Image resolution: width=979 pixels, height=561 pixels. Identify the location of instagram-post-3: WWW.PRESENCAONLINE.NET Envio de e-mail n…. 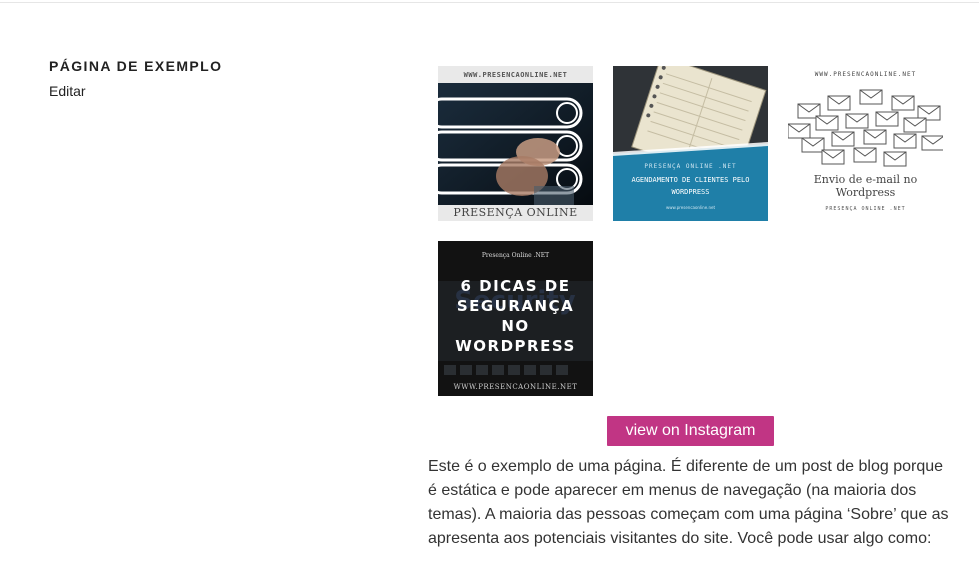
(865, 143).